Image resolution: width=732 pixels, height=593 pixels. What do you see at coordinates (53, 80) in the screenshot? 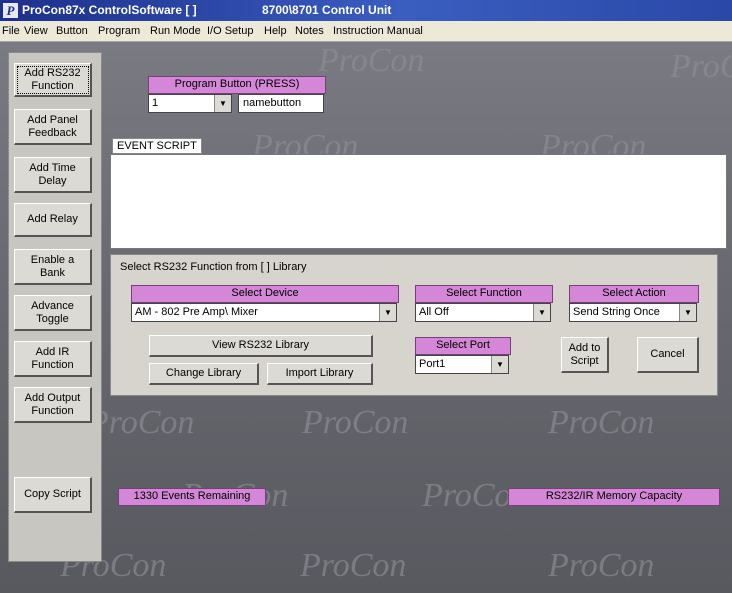
I see `add-rs232-function-button: Add RS232 Function` at bounding box center [53, 80].